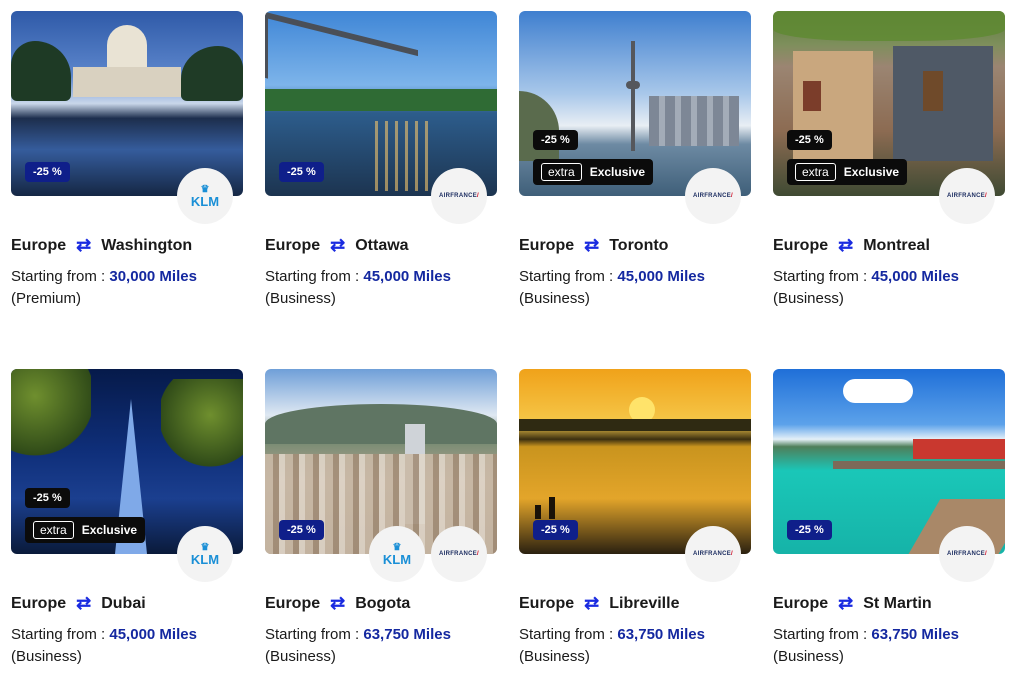 This screenshot has width=1024, height=678. What do you see at coordinates (147, 245) in the screenshot?
I see `route-destination: Washington` at bounding box center [147, 245].